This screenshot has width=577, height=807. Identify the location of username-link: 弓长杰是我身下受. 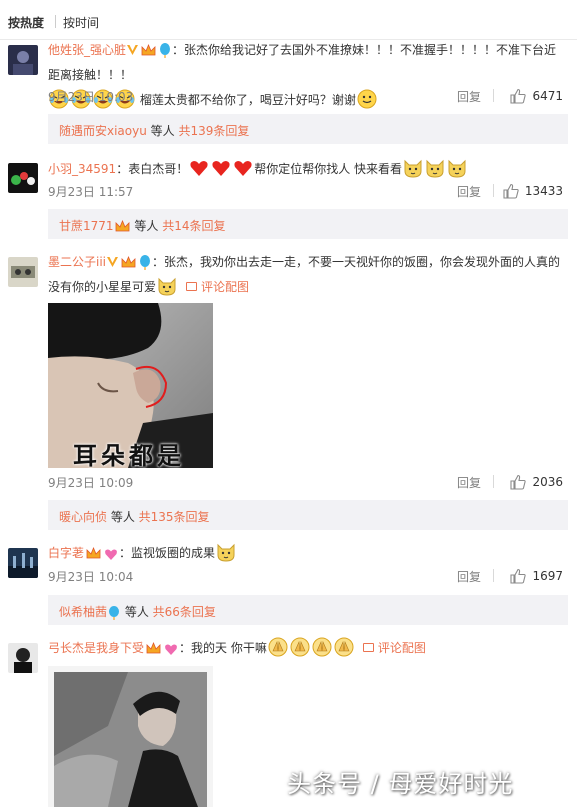
(96, 648).